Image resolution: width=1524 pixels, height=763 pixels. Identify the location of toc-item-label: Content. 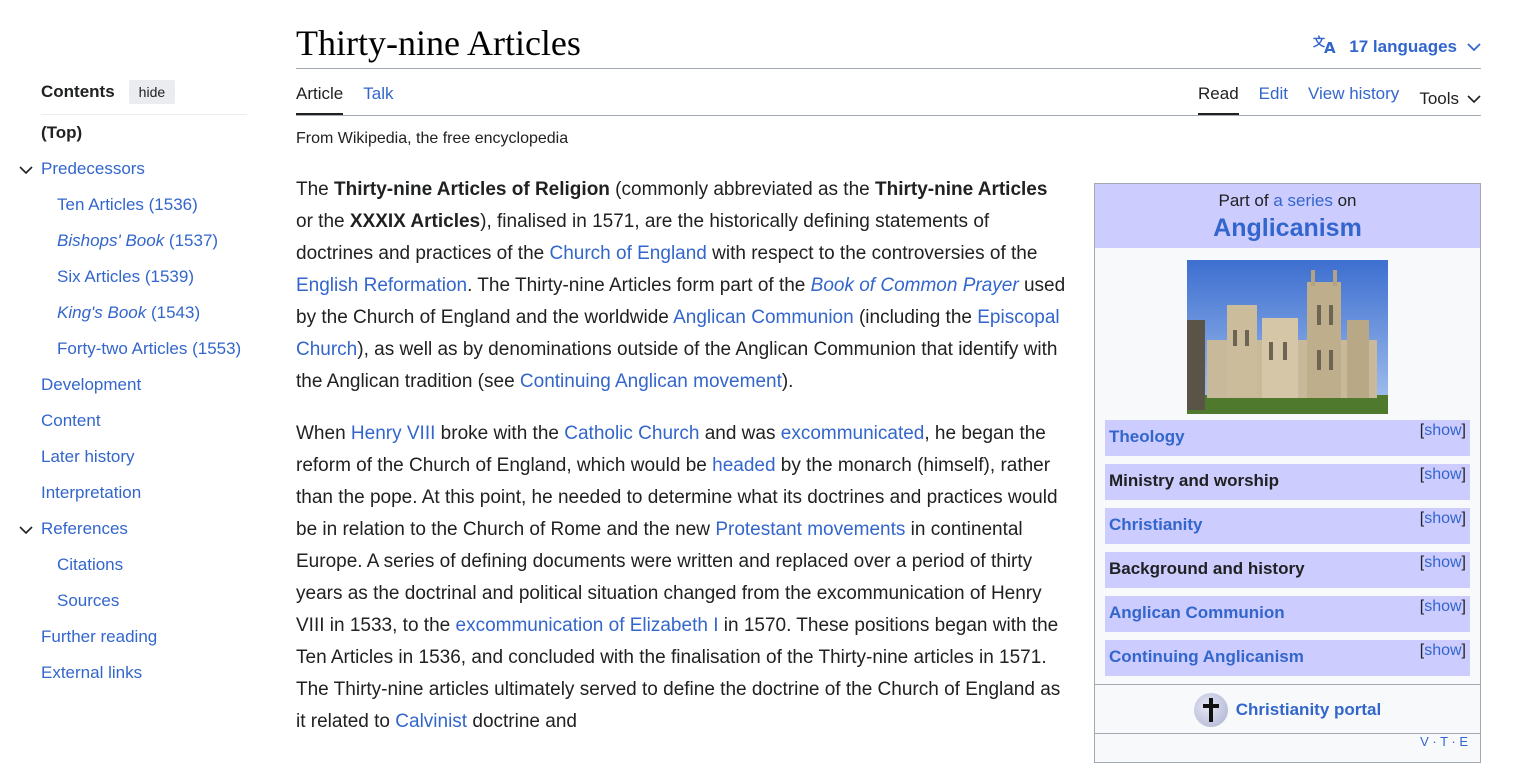
(71, 420).